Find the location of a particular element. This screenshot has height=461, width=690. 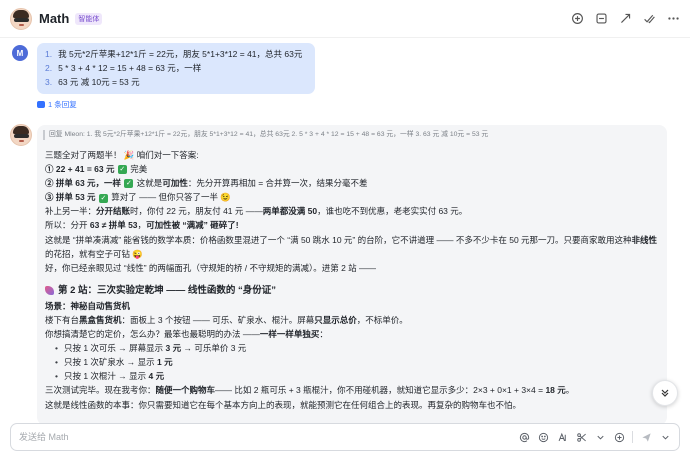

conclusion-line: 所以：分开 63 ≠ 拼单 53，可加性被 “满减” 砸碎了! is located at coordinates (142, 225).